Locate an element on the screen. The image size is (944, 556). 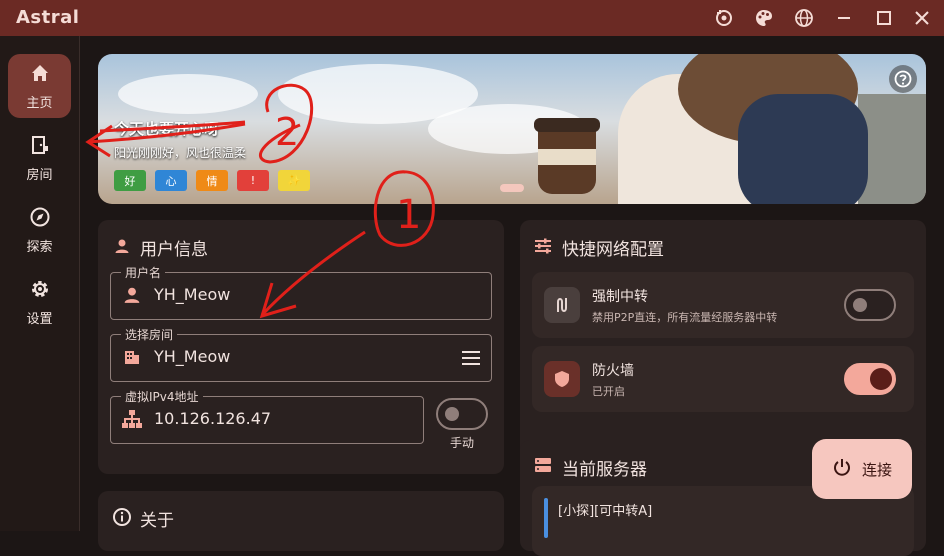
minimize-icon is located at coordinates (844, 18).